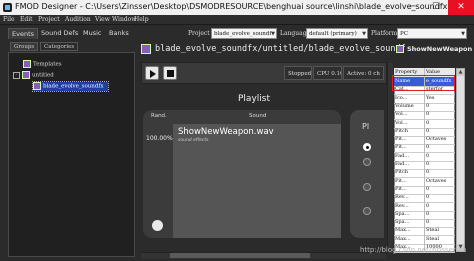 This screenshot has height=261, width=474. Describe the element at coordinates (460, 160) in the screenshot. I see `properties-scrollbar` at that location.